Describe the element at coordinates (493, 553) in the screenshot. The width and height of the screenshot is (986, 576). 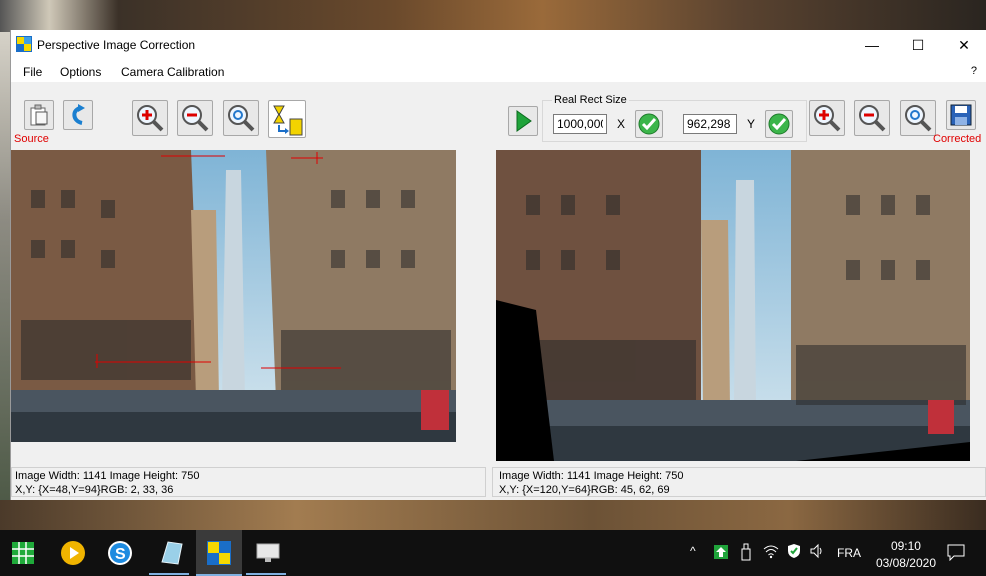
I see `taskbar: S ^ FRA 09:10 03/08/2020` at that location.